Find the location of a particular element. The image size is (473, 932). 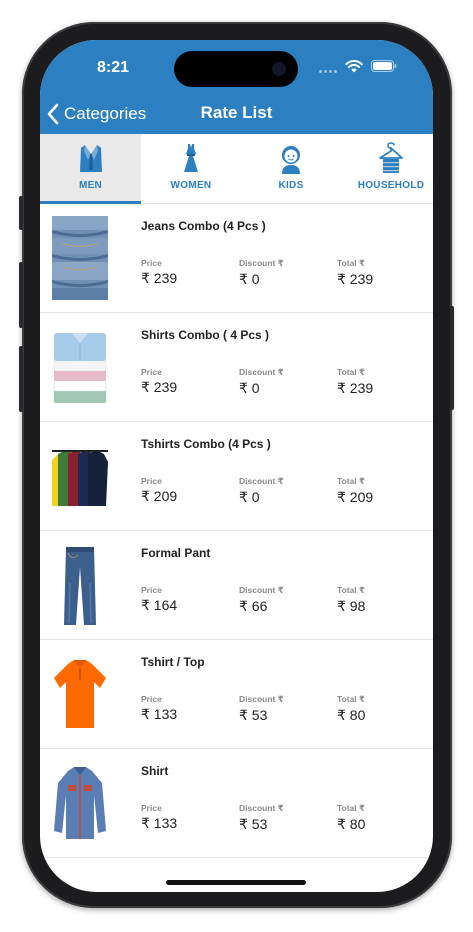

discount-column: Discount ₹ ₹ 66 is located at coordinates (261, 600).